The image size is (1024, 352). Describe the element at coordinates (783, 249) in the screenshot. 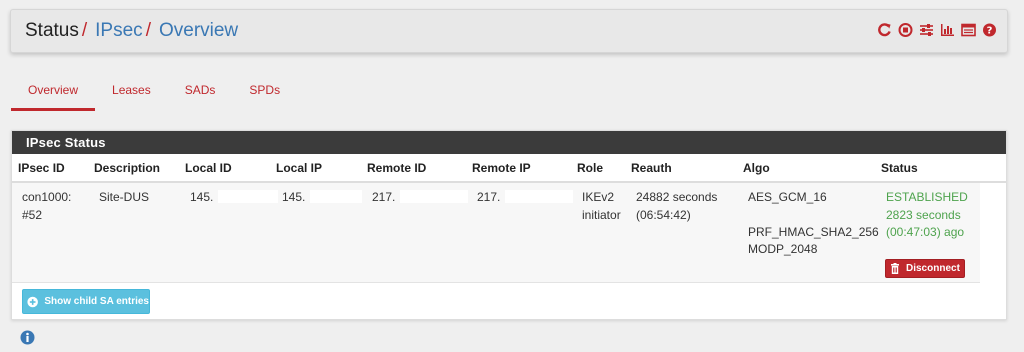

I see `algo-line3: MODP_2048` at that location.